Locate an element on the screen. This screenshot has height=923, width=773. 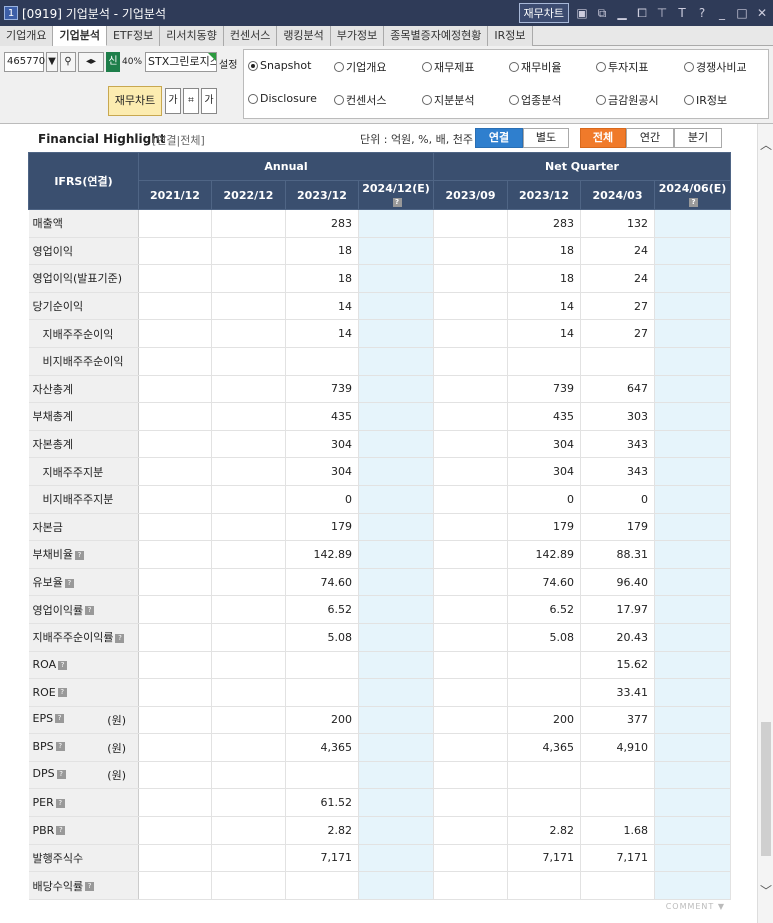
stock-code-input: 465770 is located at coordinates (24, 62).